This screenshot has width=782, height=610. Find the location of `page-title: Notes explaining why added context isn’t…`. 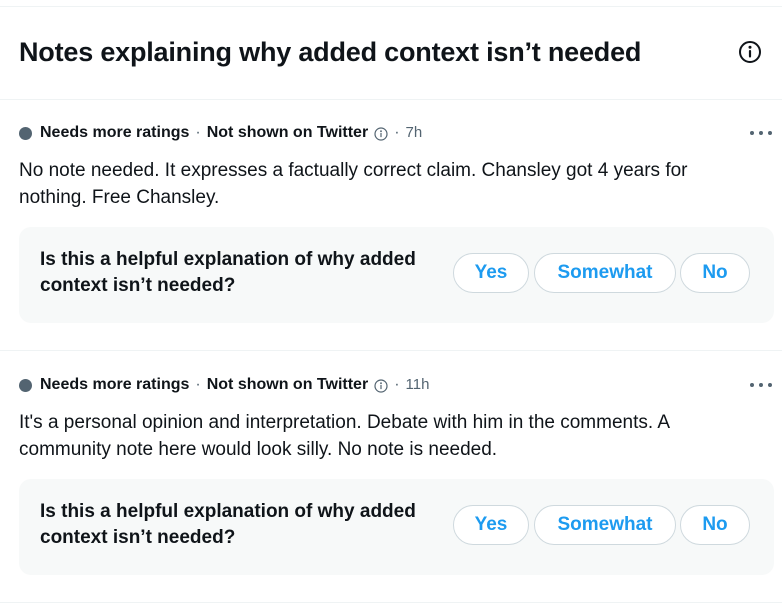

page-title: Notes explaining why added context isn’t… is located at coordinates (330, 52).